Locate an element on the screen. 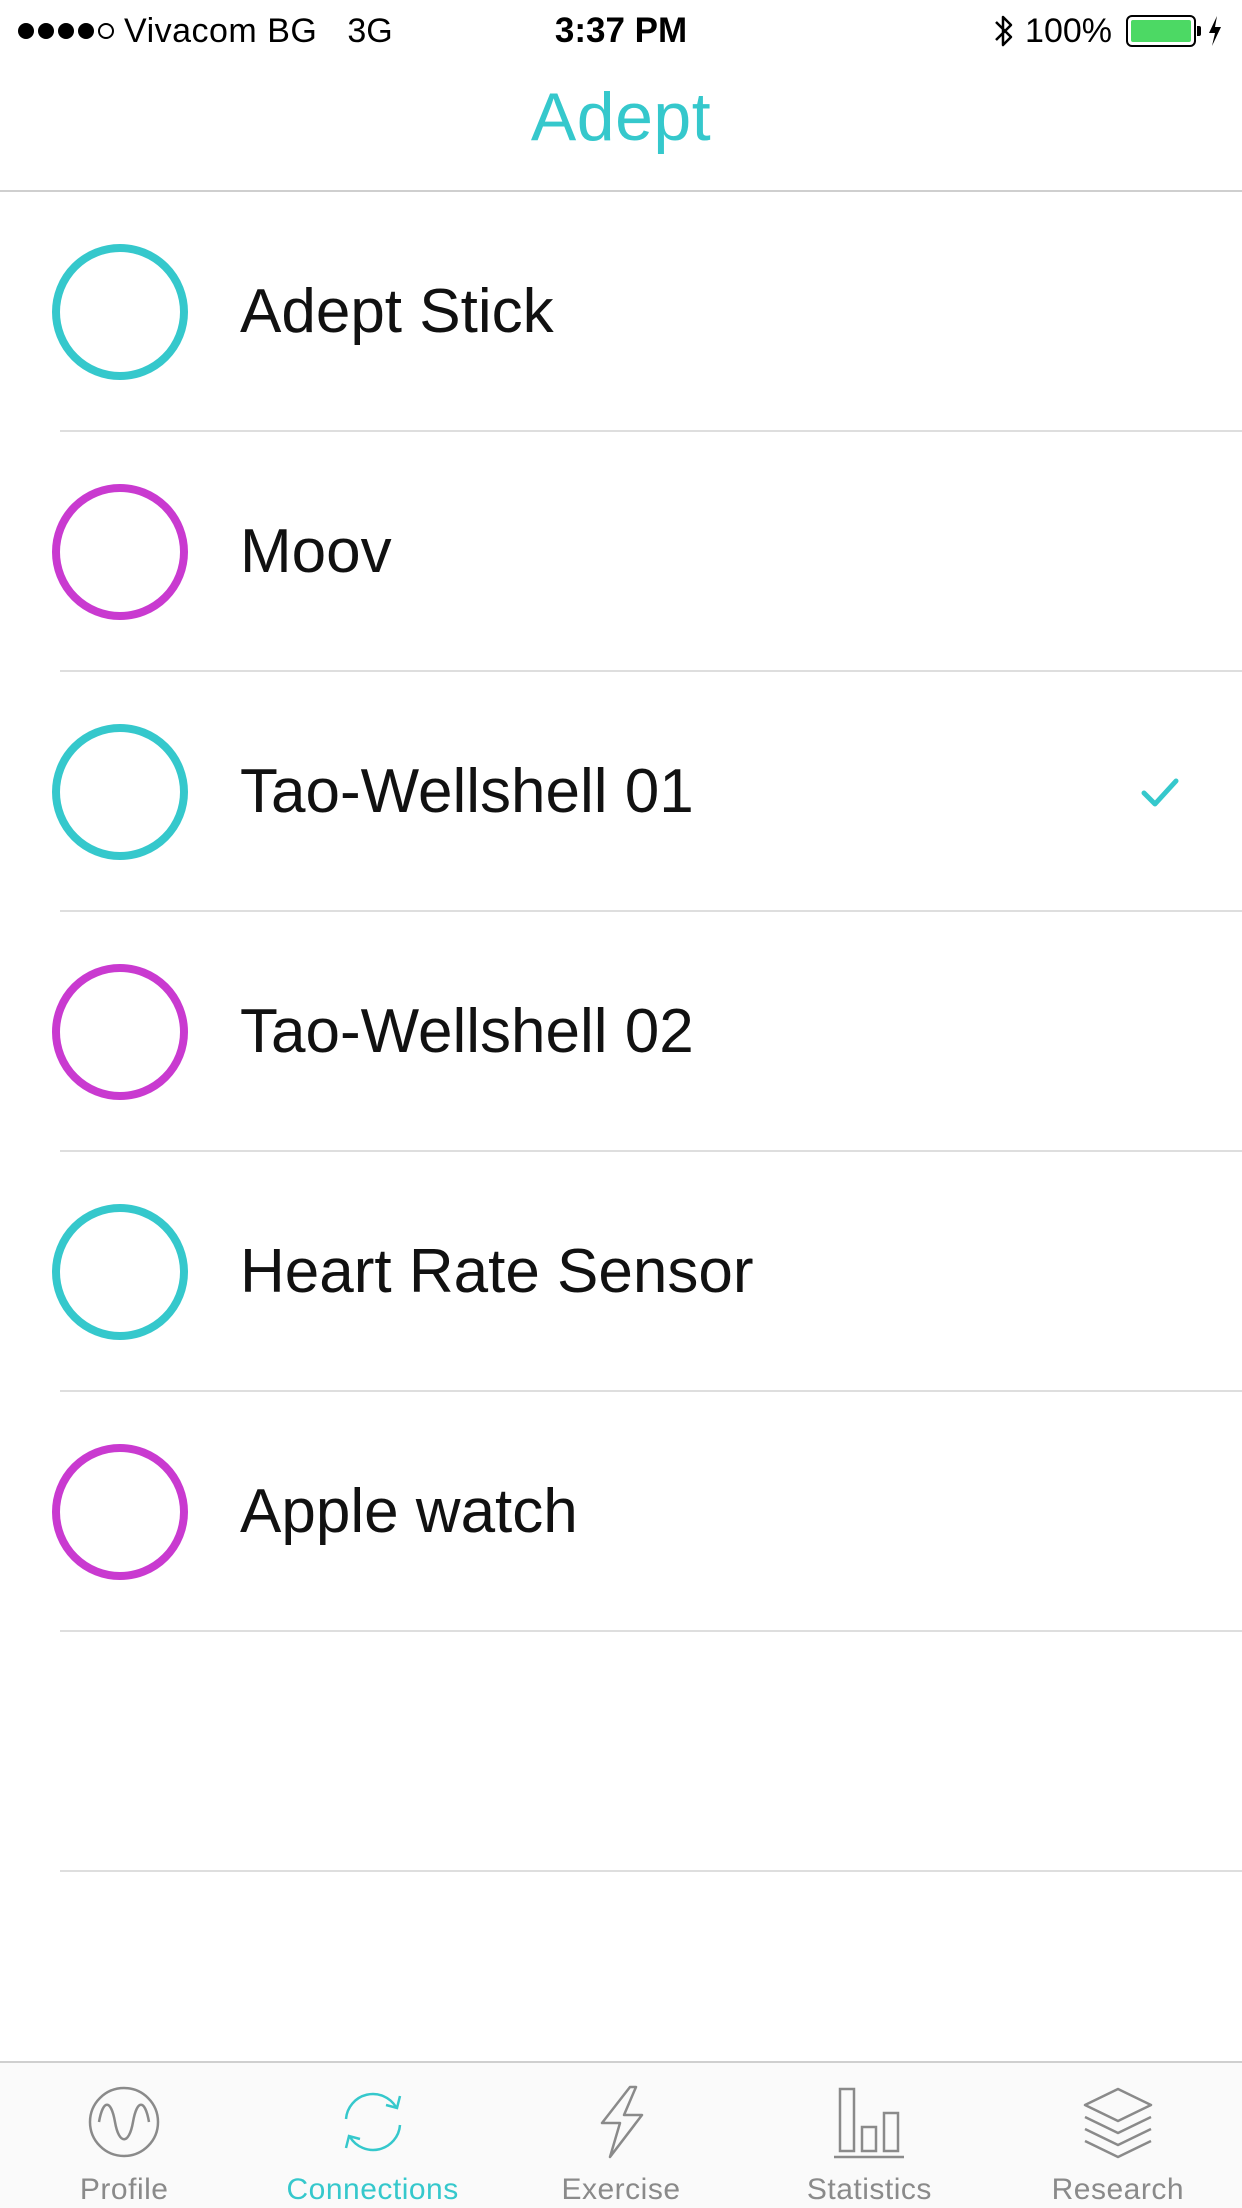  list-item: Tao-Wellshell 01 is located at coordinates (621, 792).